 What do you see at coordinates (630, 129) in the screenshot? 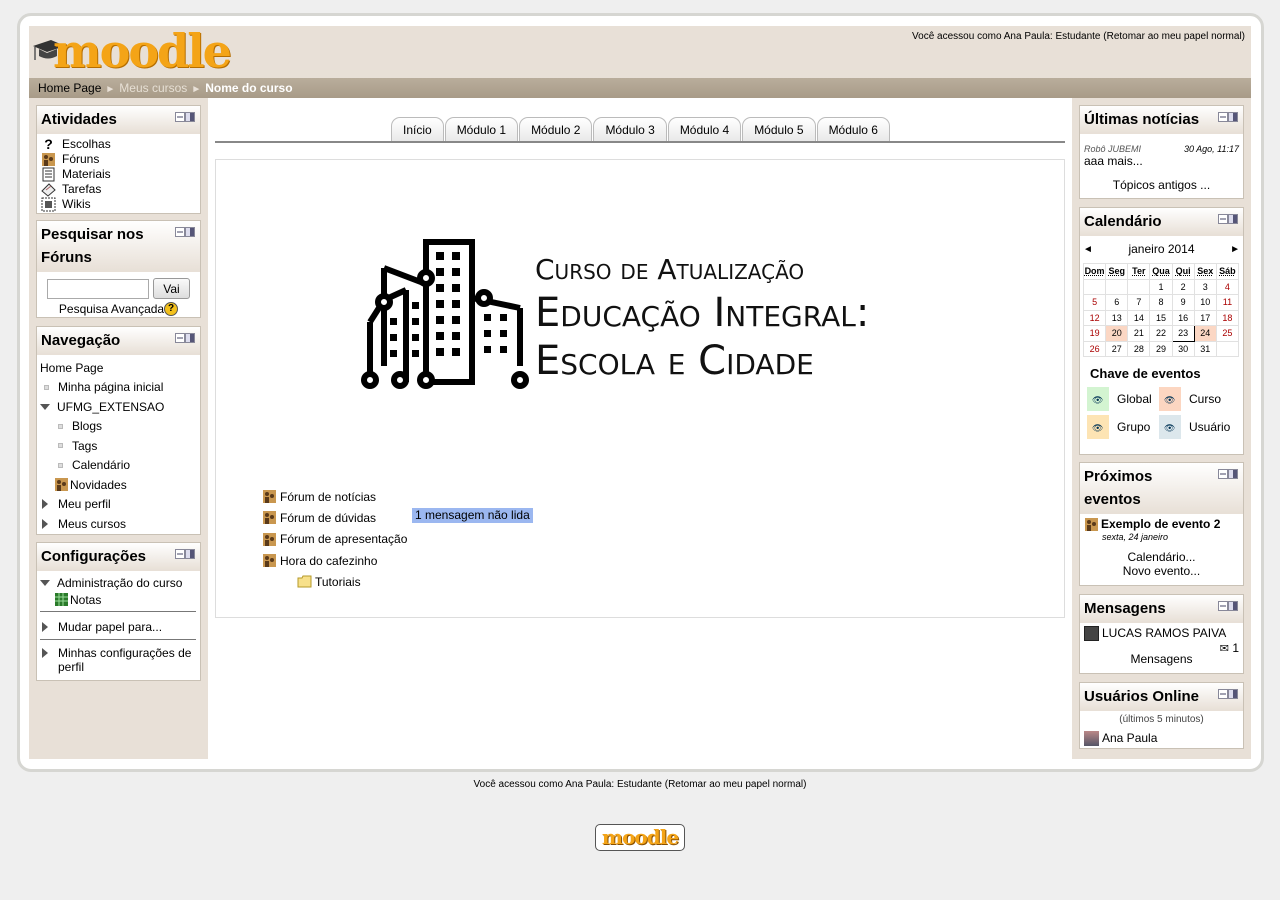
I see `tab-module-3: Módulo 3` at bounding box center [630, 129].